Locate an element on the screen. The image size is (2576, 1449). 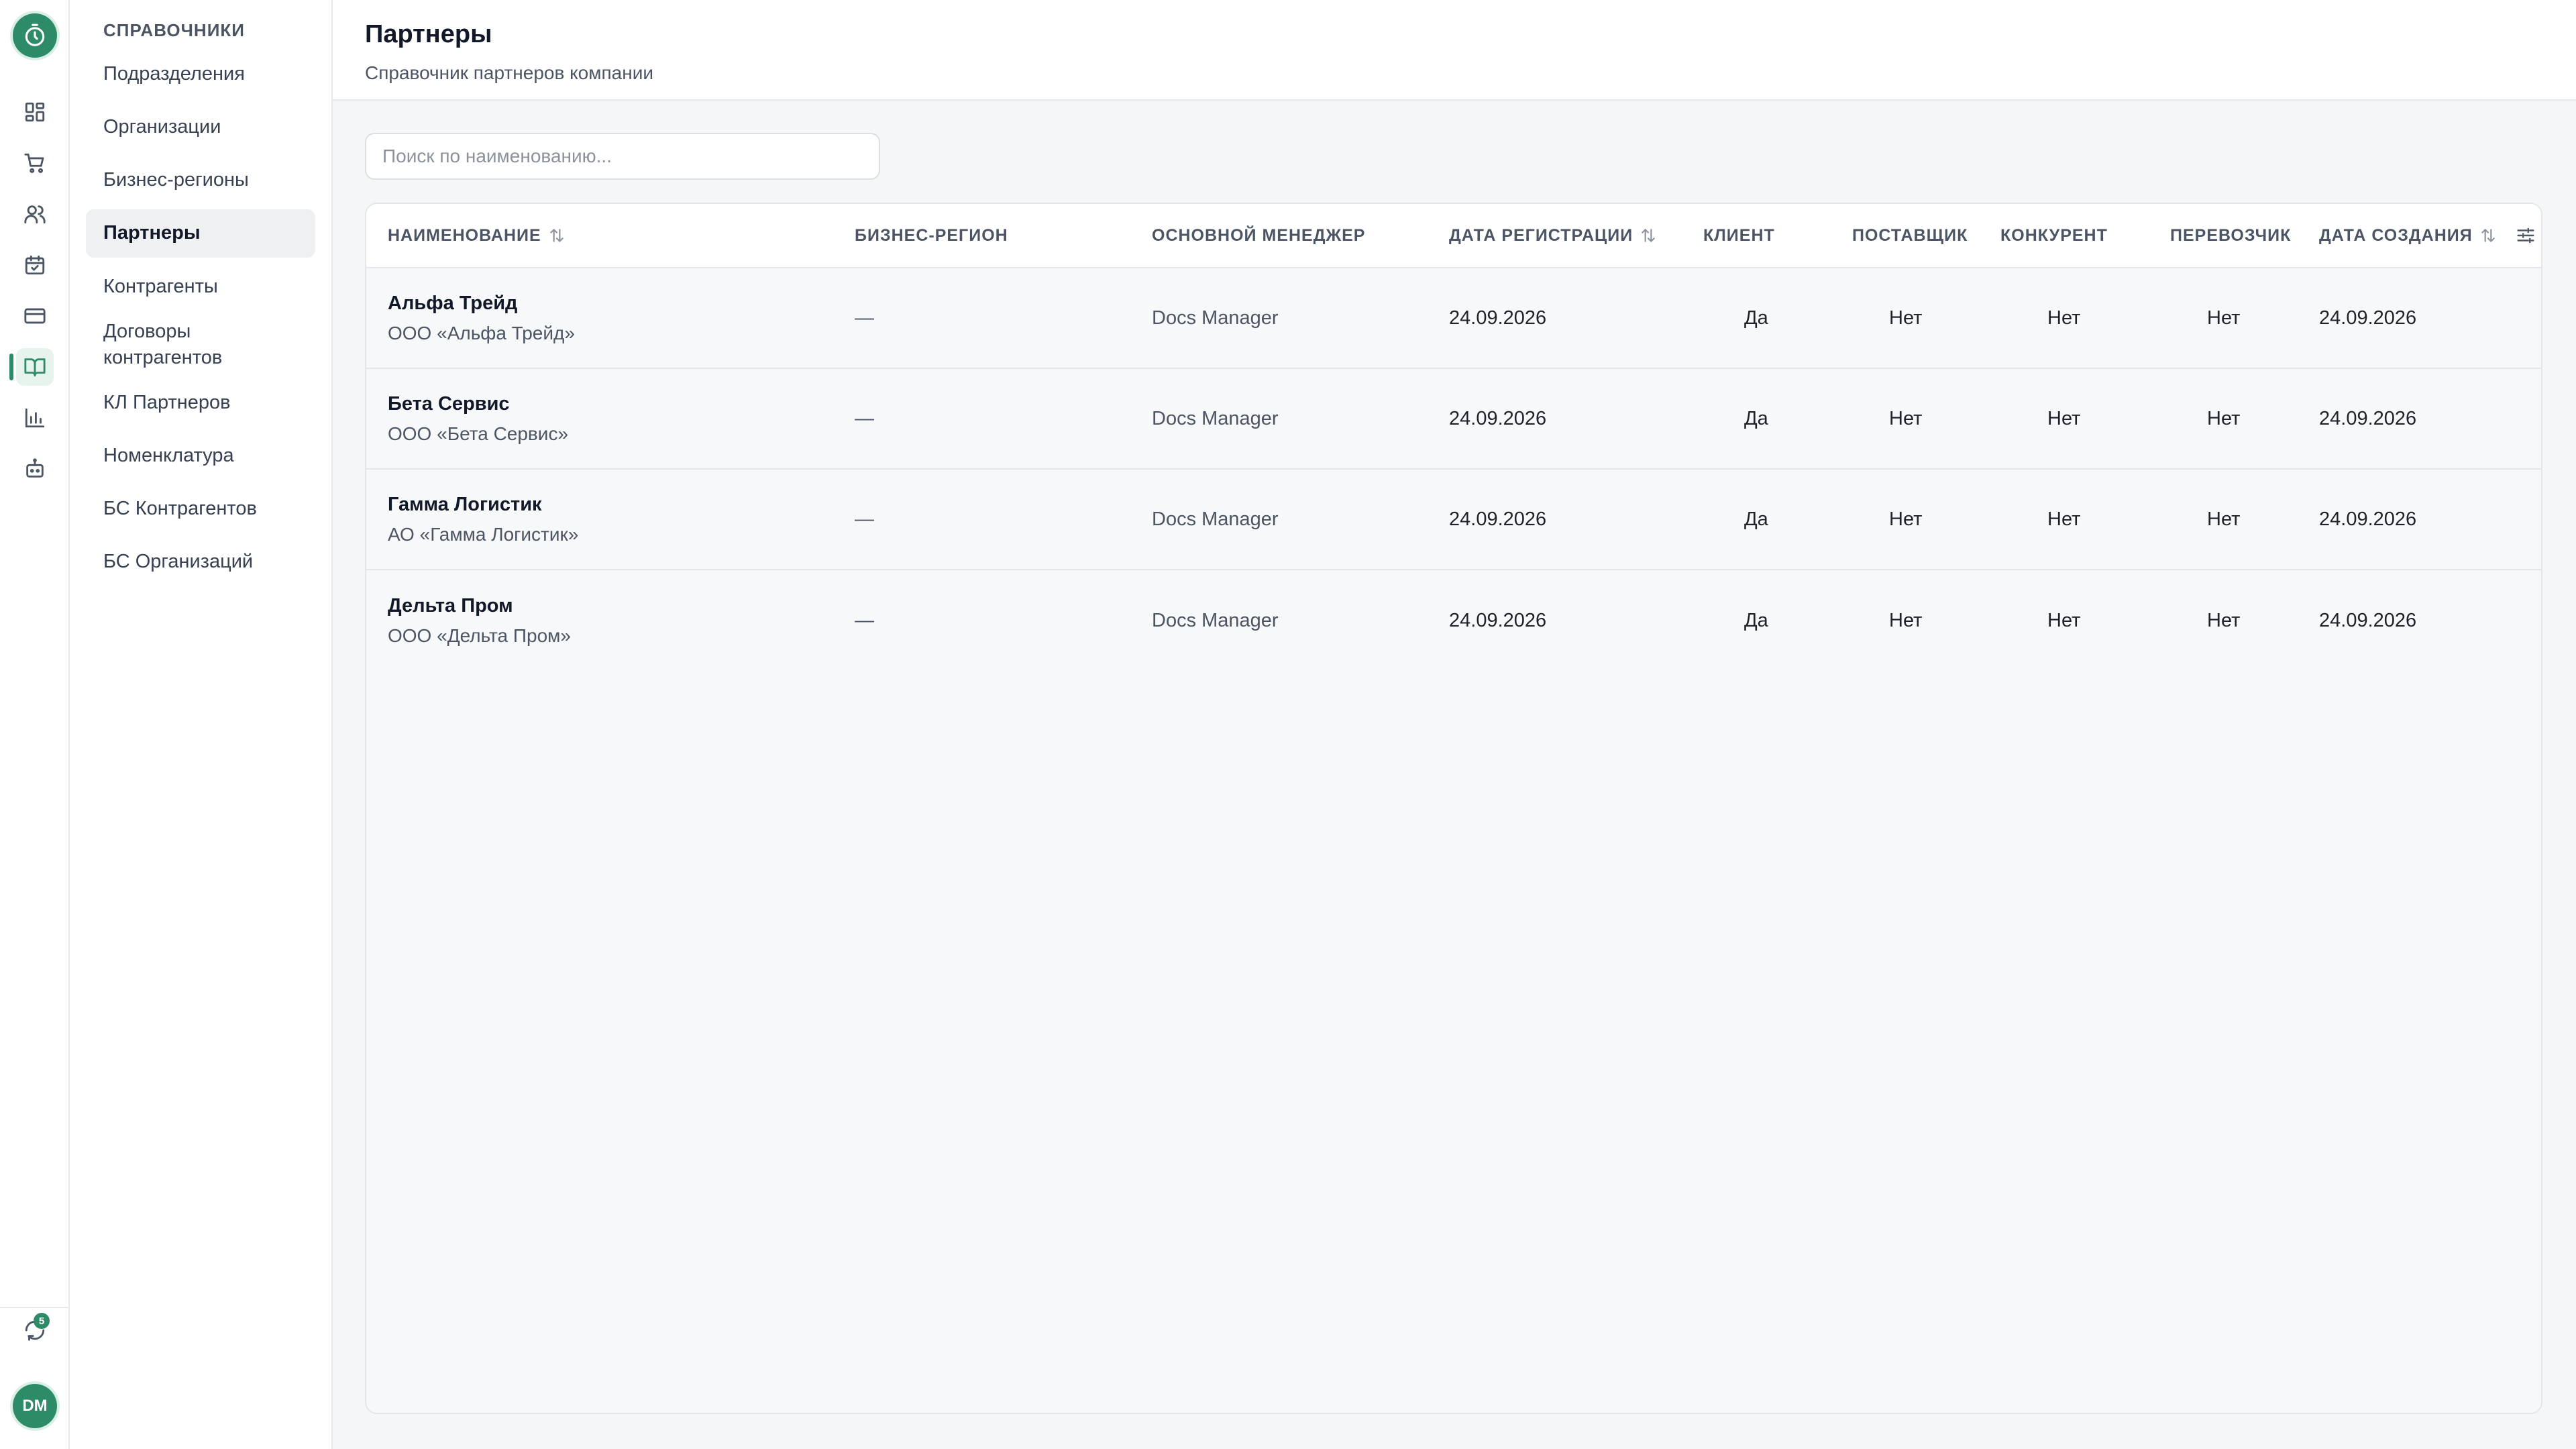
robot-icon is located at coordinates (35, 468).